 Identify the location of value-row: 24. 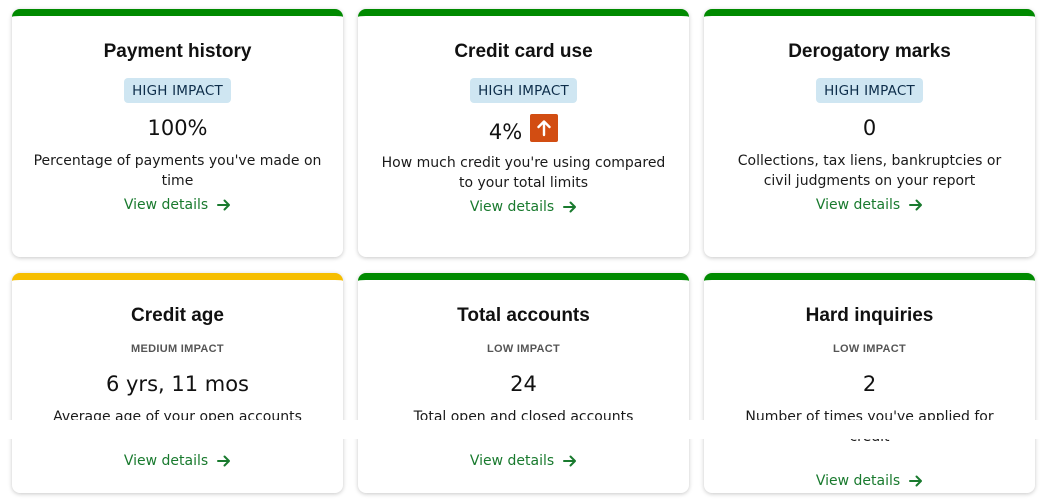
(523, 384).